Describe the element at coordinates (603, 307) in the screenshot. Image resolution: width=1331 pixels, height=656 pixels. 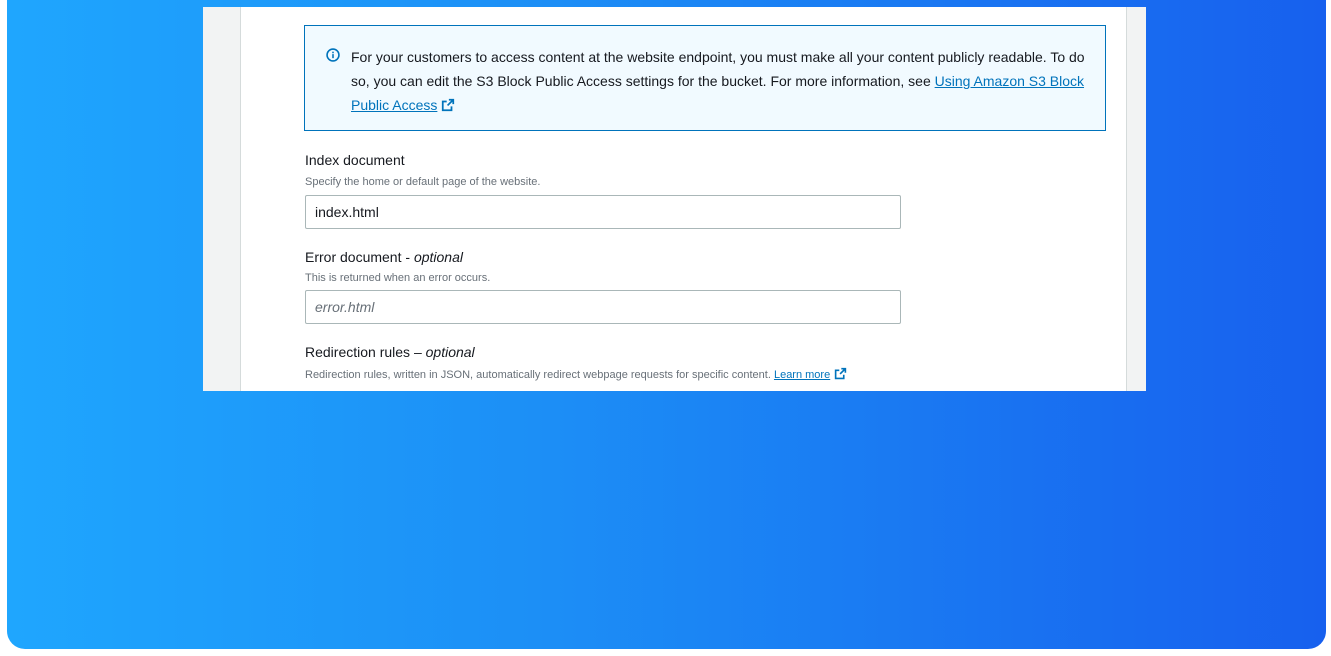
I see `error-document-input` at that location.